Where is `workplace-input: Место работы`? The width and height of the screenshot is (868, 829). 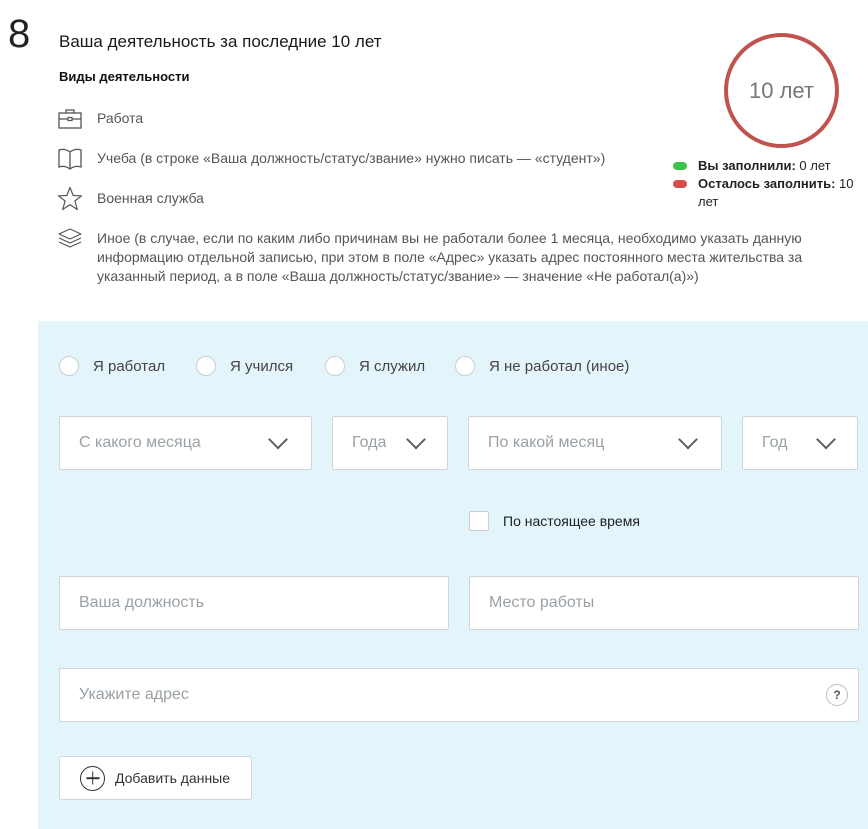
workplace-input: Место работы is located at coordinates (664, 603).